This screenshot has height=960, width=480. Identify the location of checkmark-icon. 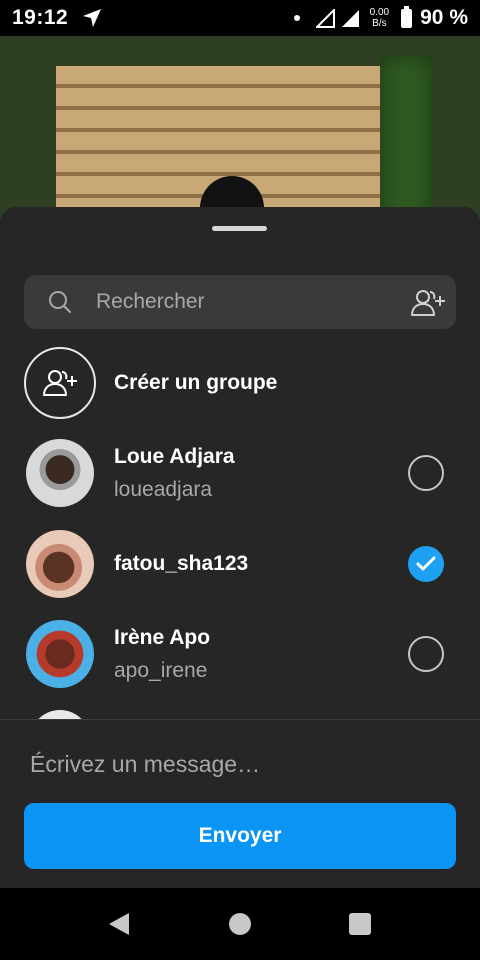
(426, 563).